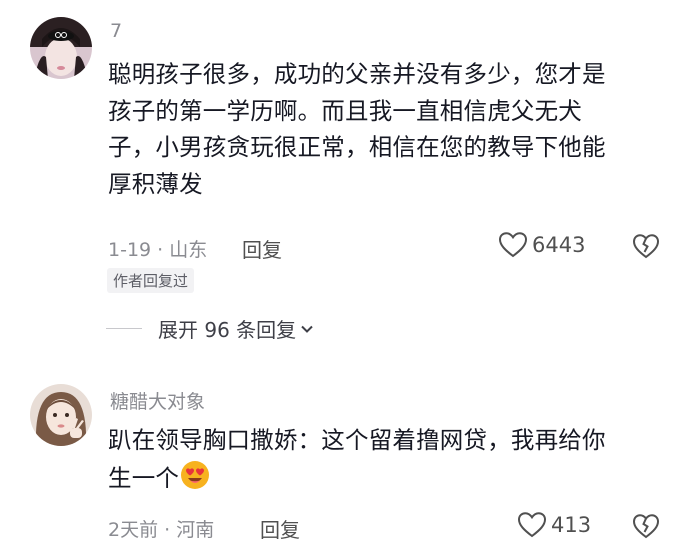  I want to click on comment-text: 趴在领导胸口撒娇：这个留着撸网贷，我再给你 生一个, so click(388, 461).